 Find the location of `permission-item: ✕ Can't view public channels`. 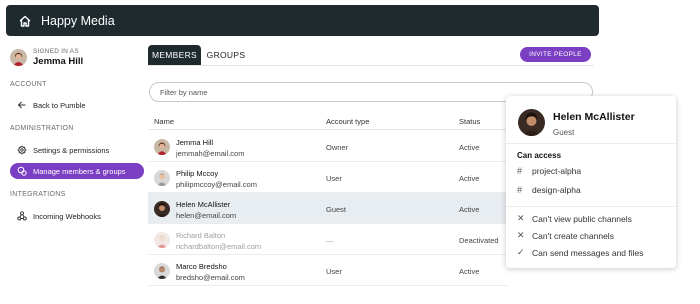

permission-item: ✕ Can't view public channels is located at coordinates (574, 218).